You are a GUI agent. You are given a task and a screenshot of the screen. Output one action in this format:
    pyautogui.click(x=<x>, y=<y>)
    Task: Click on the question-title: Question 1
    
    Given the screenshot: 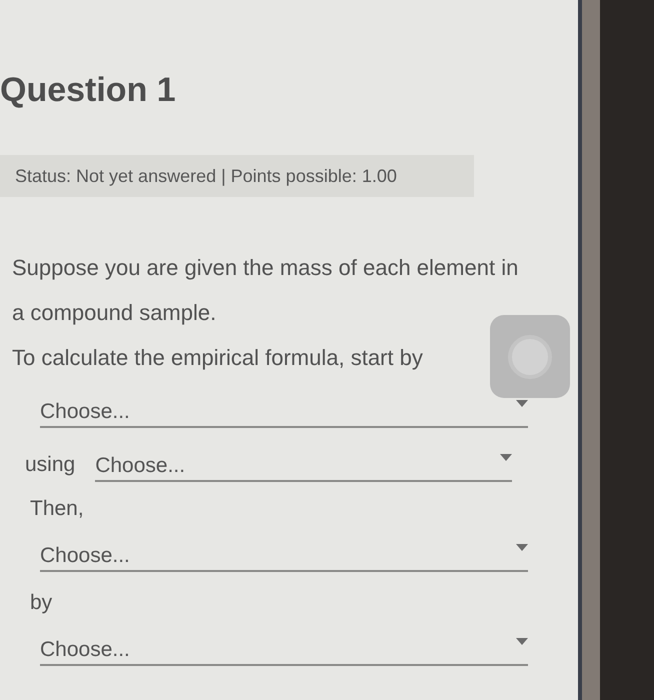 What is the action you would take?
    pyautogui.click(x=88, y=90)
    